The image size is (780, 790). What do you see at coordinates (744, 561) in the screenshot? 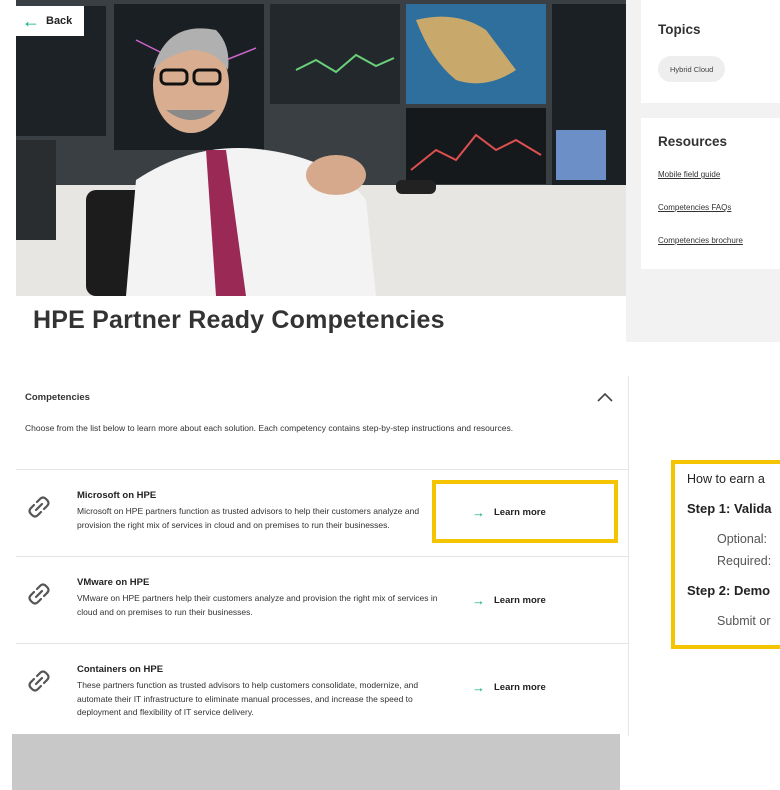
I see `required-label: Required:` at bounding box center [744, 561].